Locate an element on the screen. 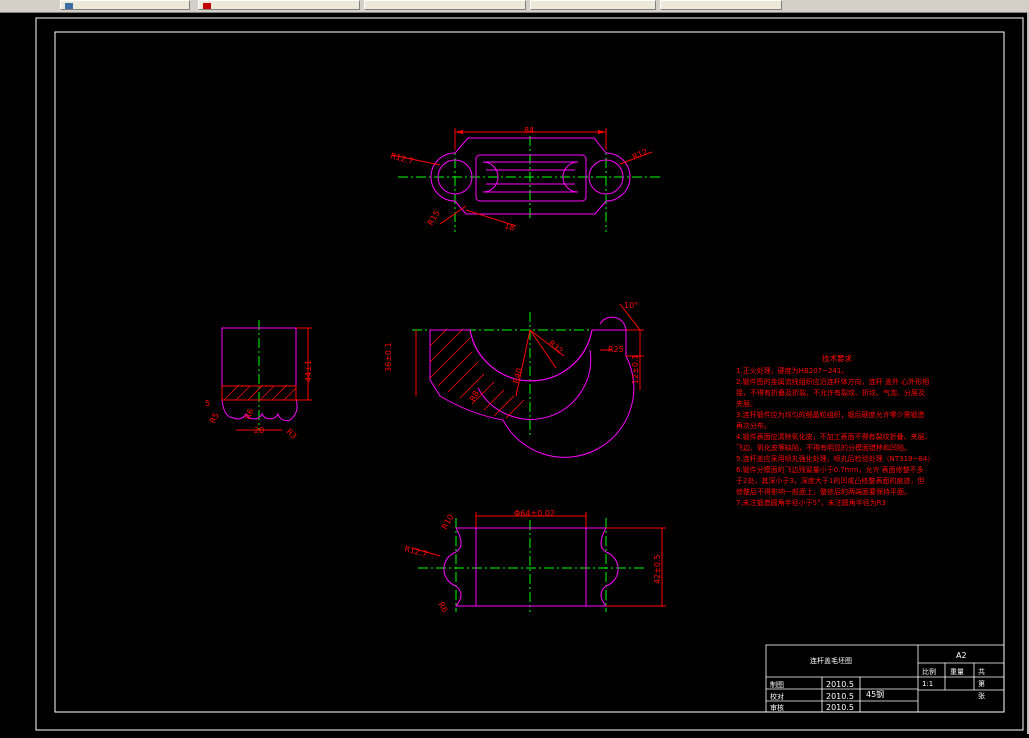 The width and height of the screenshot is (1029, 738). dim-5: 5 is located at coordinates (207, 403).